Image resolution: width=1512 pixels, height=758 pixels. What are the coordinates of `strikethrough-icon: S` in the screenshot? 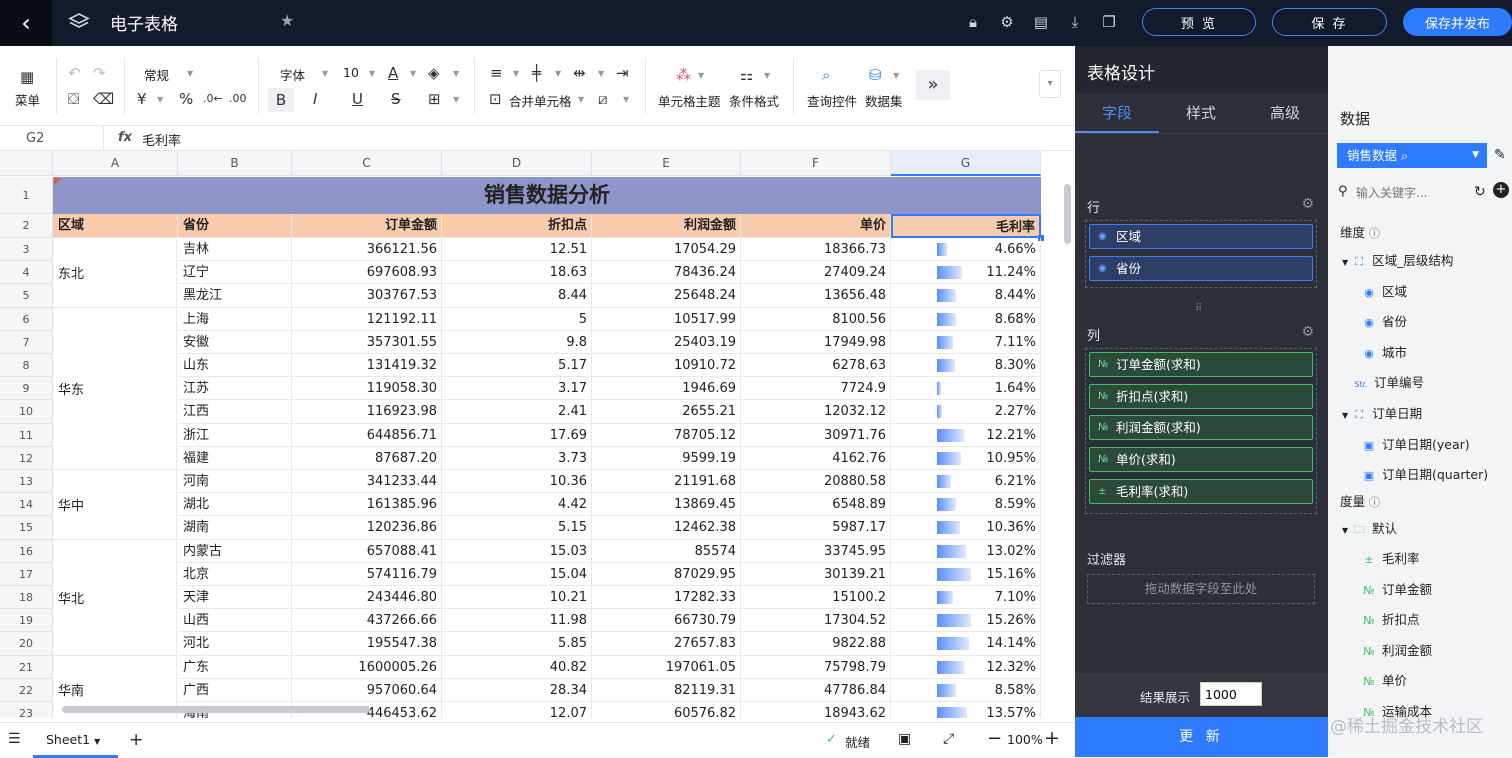 It's located at (396, 99).